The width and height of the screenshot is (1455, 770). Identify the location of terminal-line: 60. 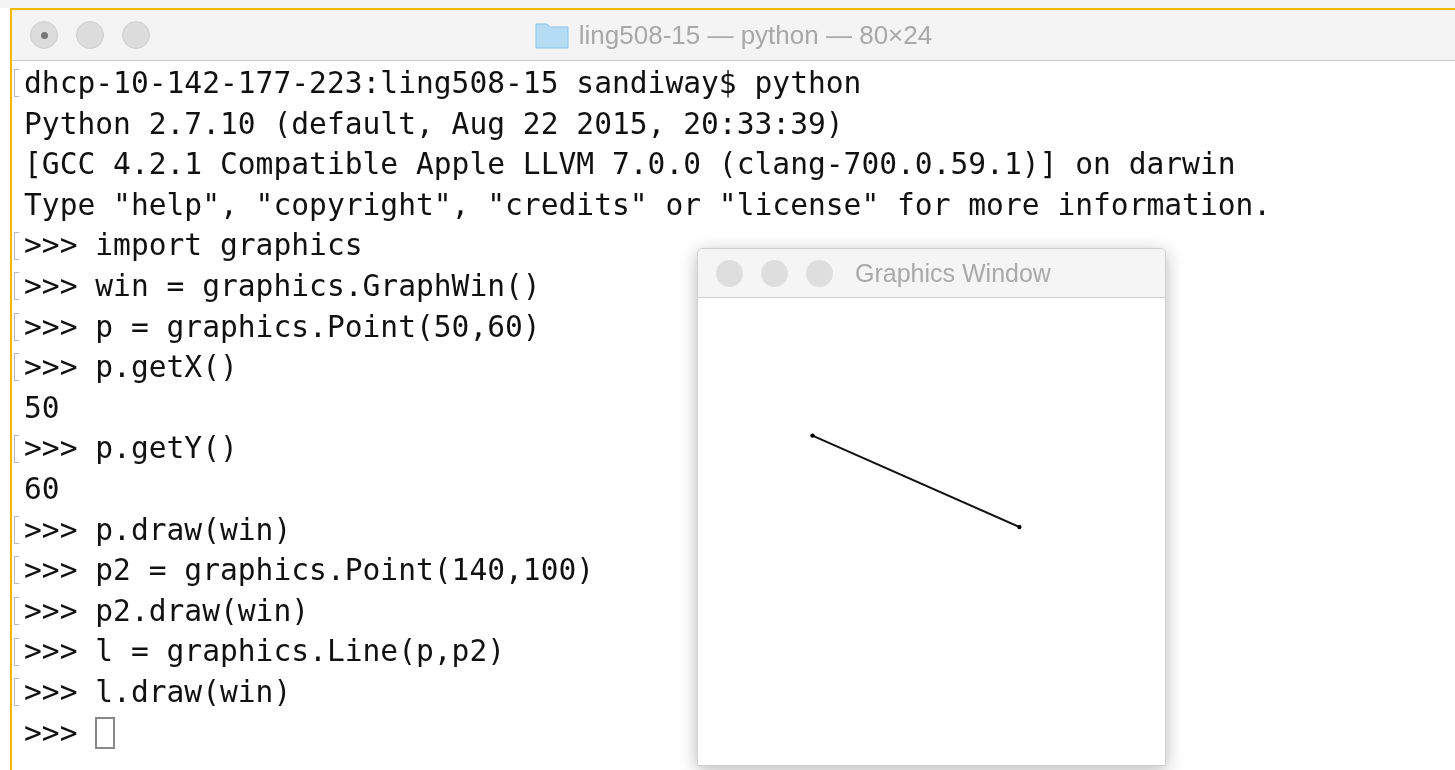
(42, 489).